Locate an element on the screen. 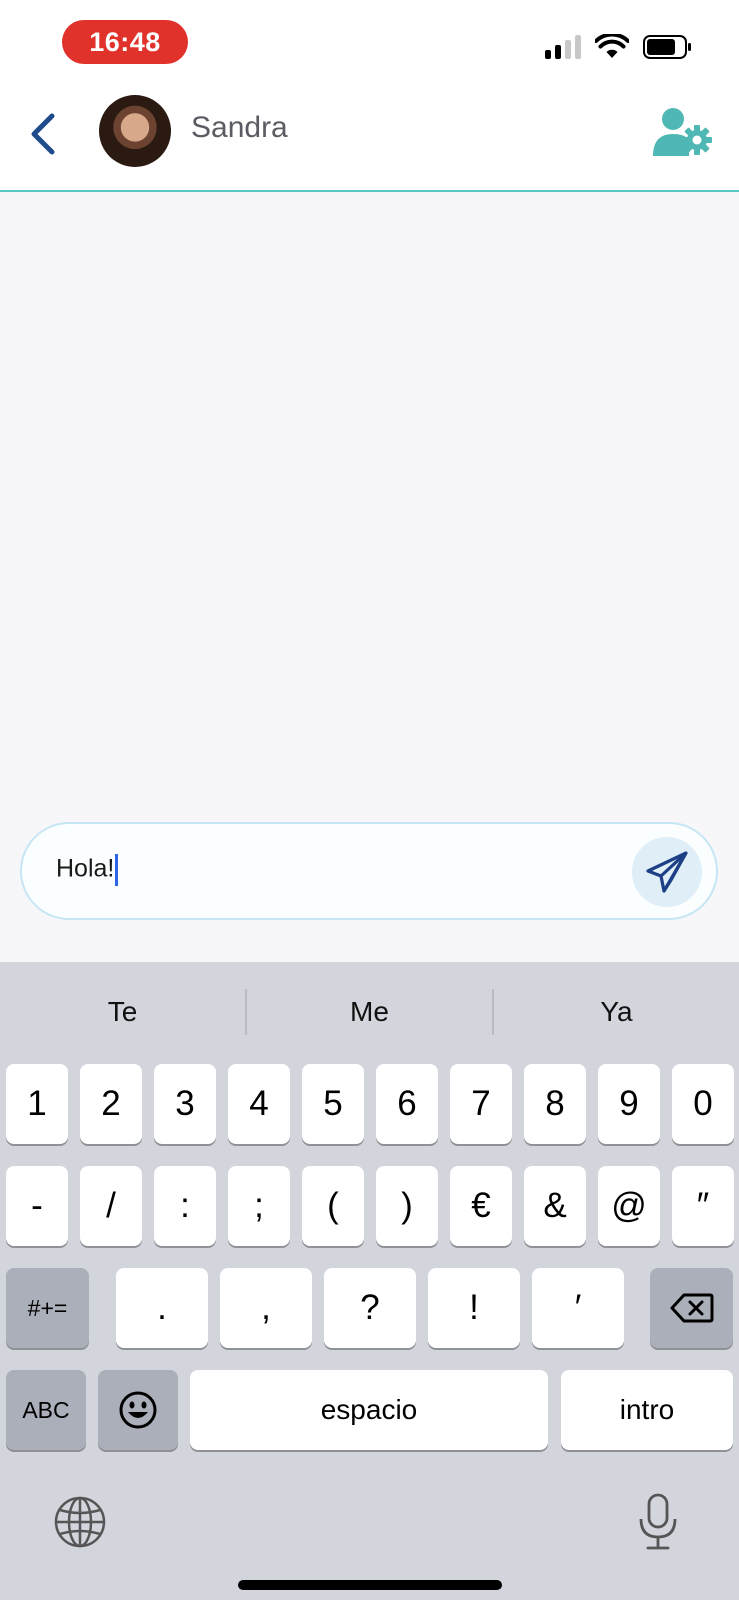  key-colon: : is located at coordinates (185, 1206).